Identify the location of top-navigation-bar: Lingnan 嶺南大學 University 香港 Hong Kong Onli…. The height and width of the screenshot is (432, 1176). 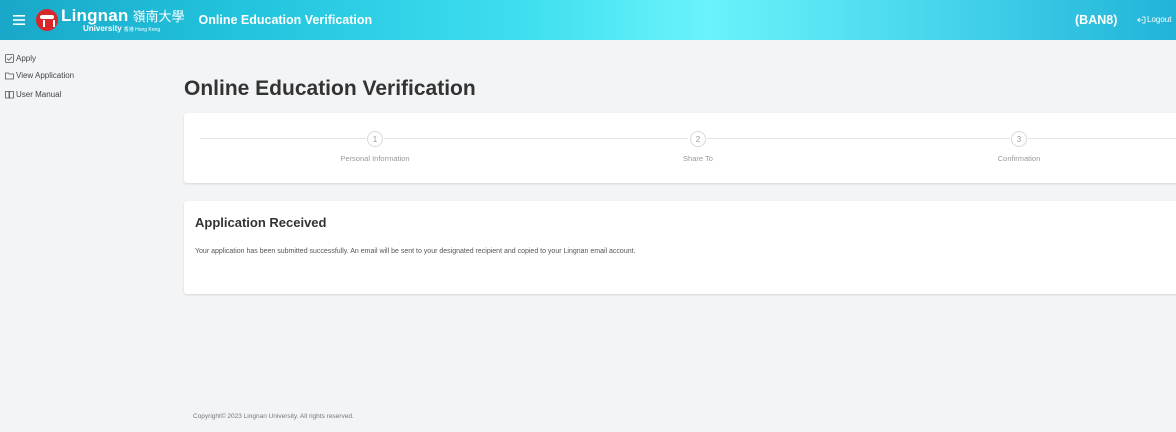
(588, 20).